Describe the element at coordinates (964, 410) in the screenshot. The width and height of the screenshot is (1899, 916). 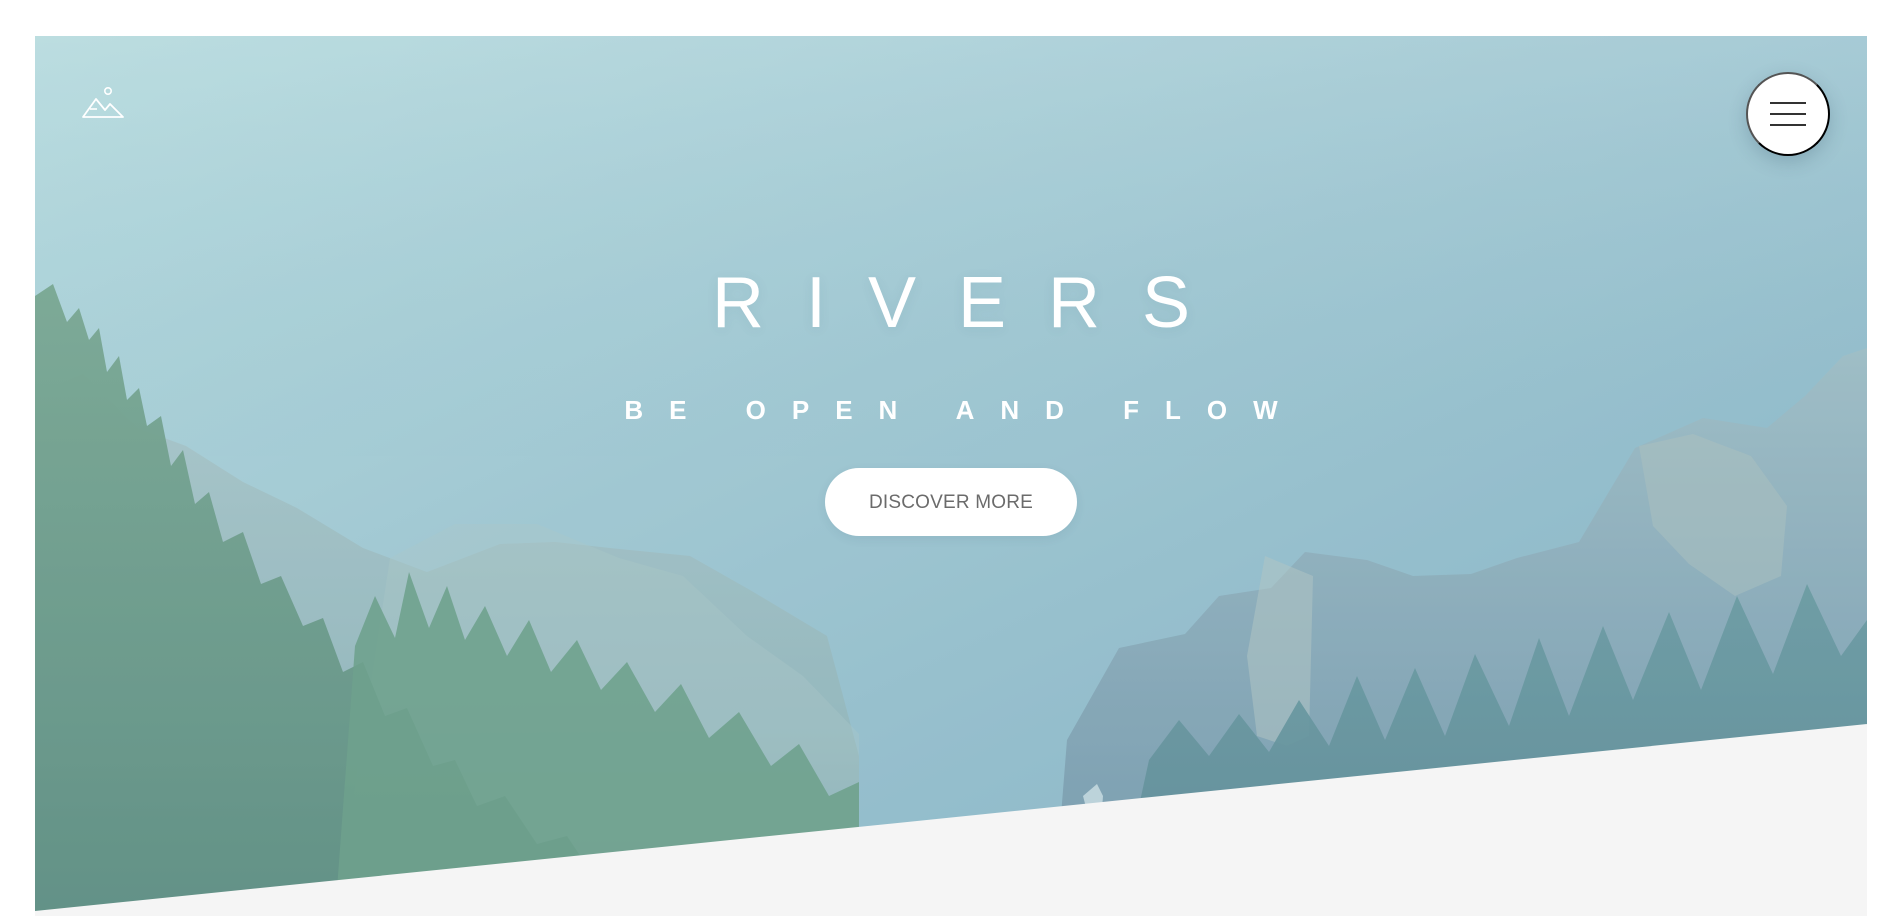
I see `hero-subtitle: BE OPEN AND FLOW` at that location.